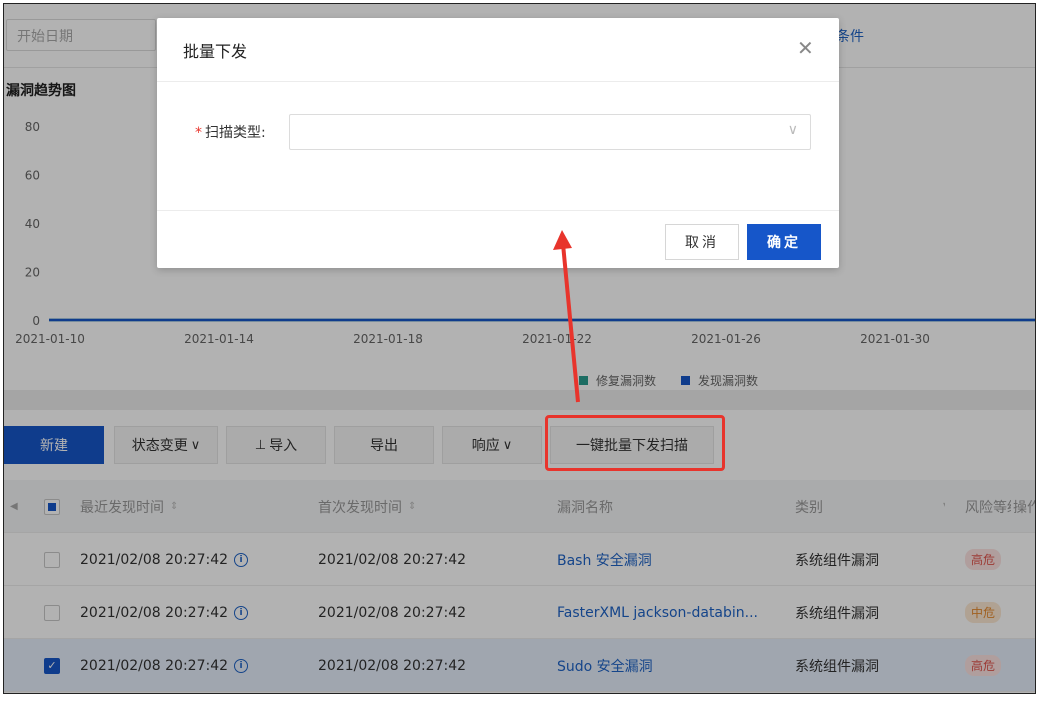  Describe the element at coordinates (566, 316) in the screenshot. I see `annotation-arrow` at that location.